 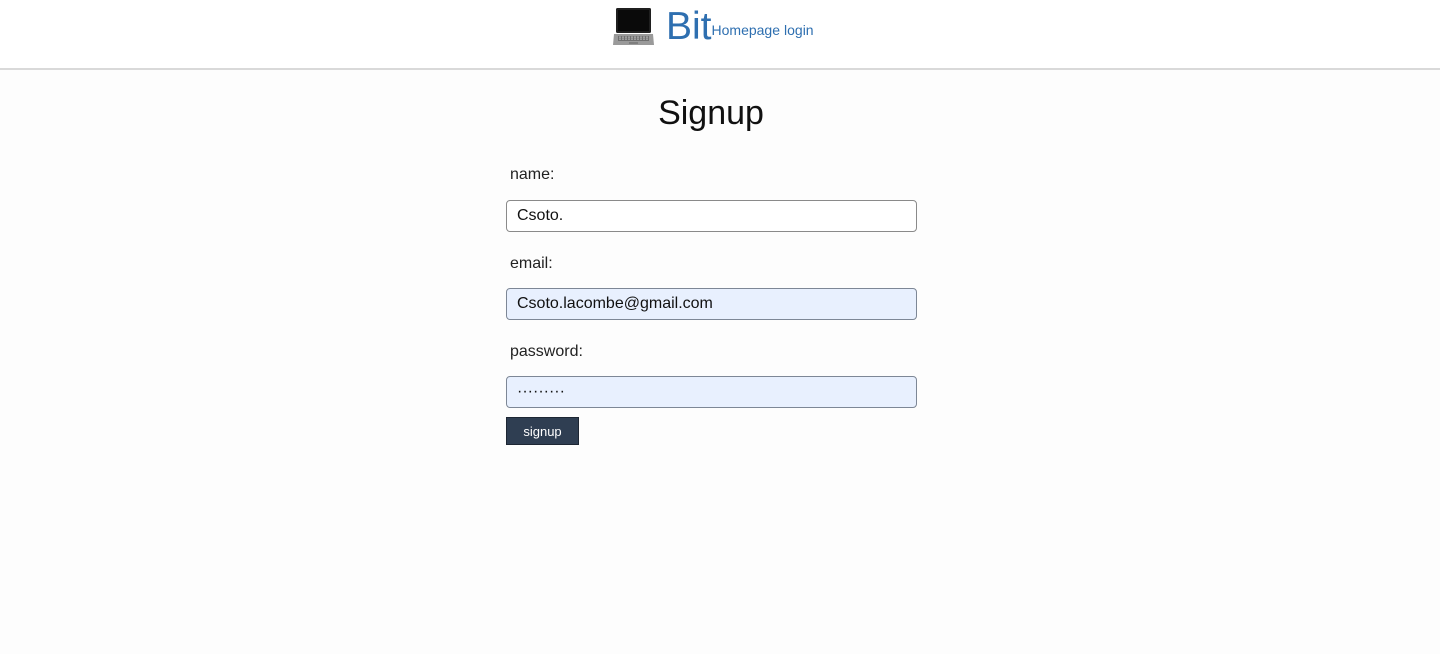 What do you see at coordinates (711, 113) in the screenshot?
I see `page-title: Signup` at bounding box center [711, 113].